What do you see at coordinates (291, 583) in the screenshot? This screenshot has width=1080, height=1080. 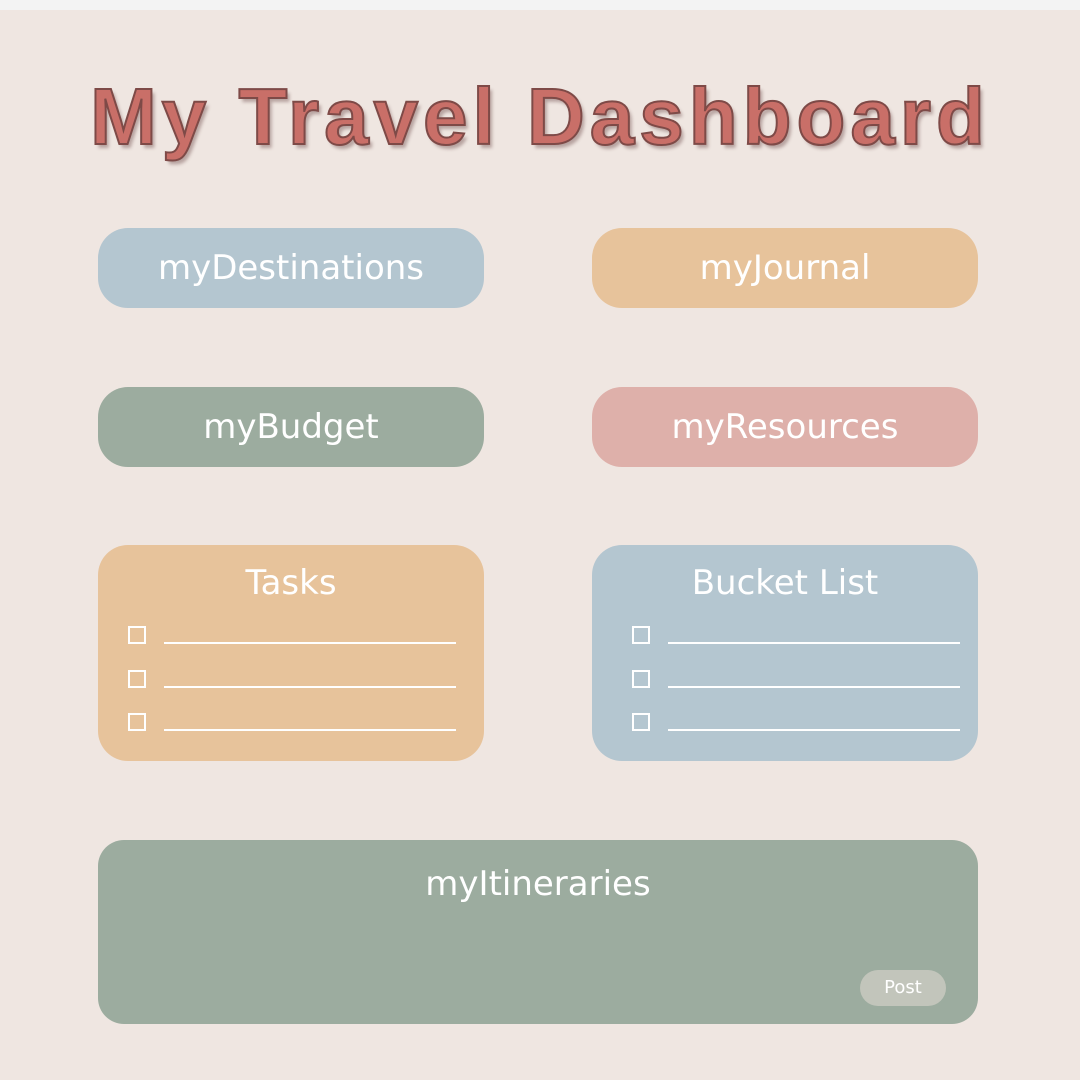 I see `tasks-title: Tasks` at bounding box center [291, 583].